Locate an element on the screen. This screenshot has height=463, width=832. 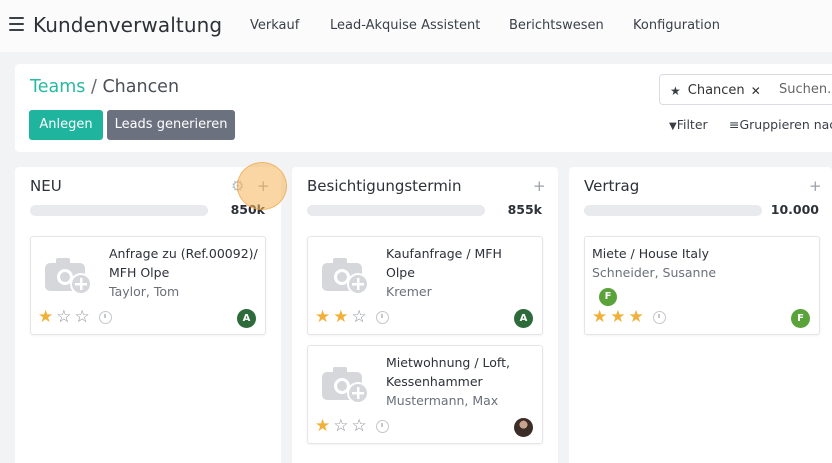
menu-icon is located at coordinates (16, 24).